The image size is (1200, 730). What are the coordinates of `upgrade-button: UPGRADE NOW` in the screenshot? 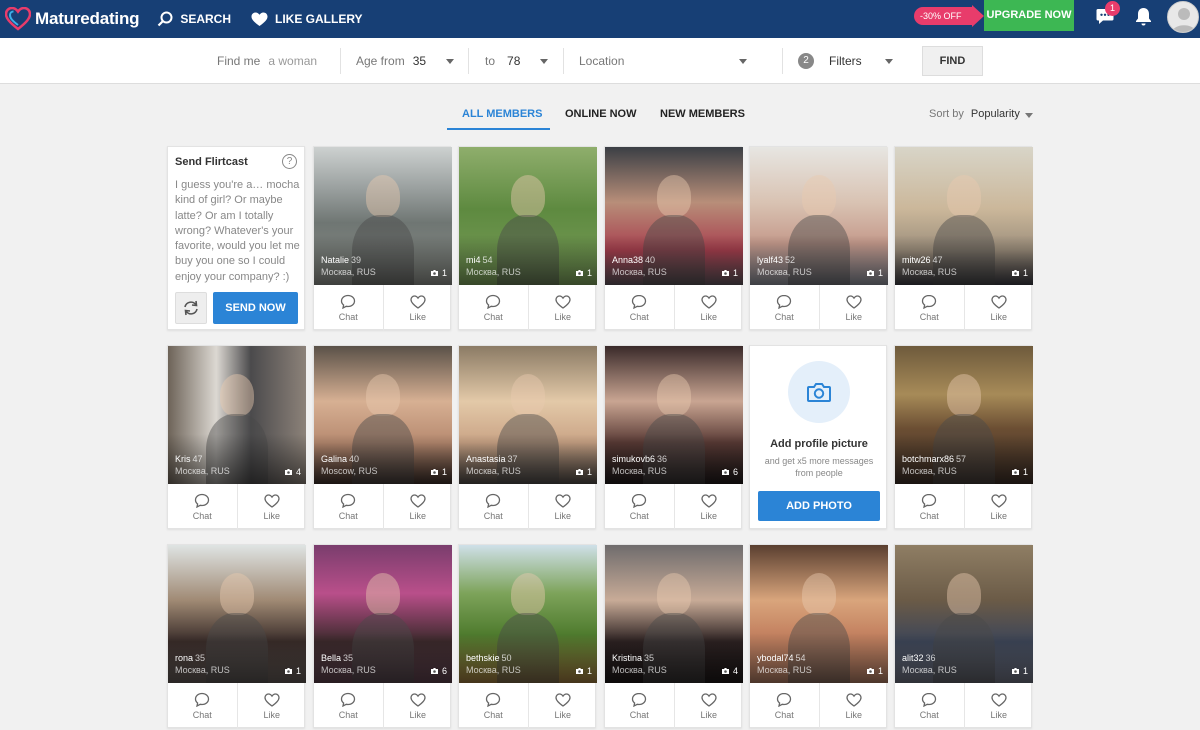 It's located at (1029, 15).